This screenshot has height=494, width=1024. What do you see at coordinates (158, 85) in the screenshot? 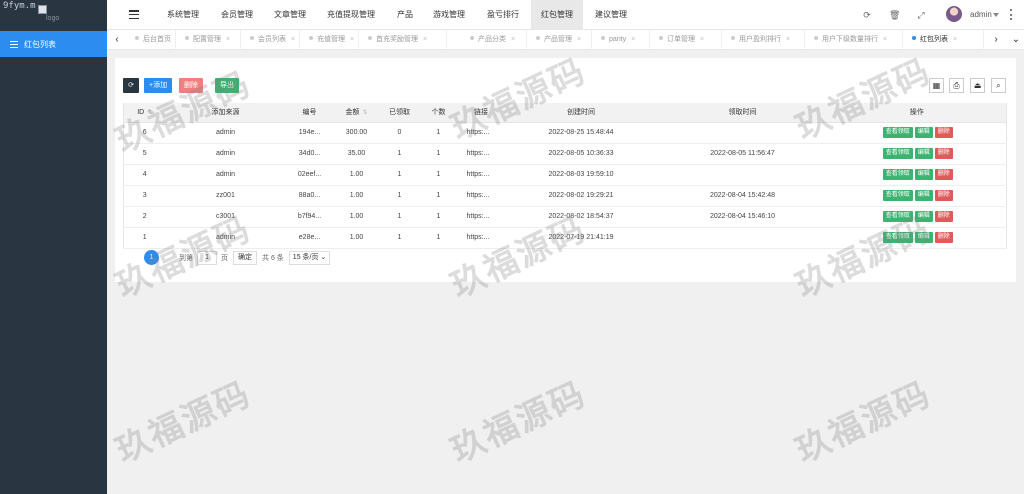
I see `add-button: +添加` at bounding box center [158, 85].